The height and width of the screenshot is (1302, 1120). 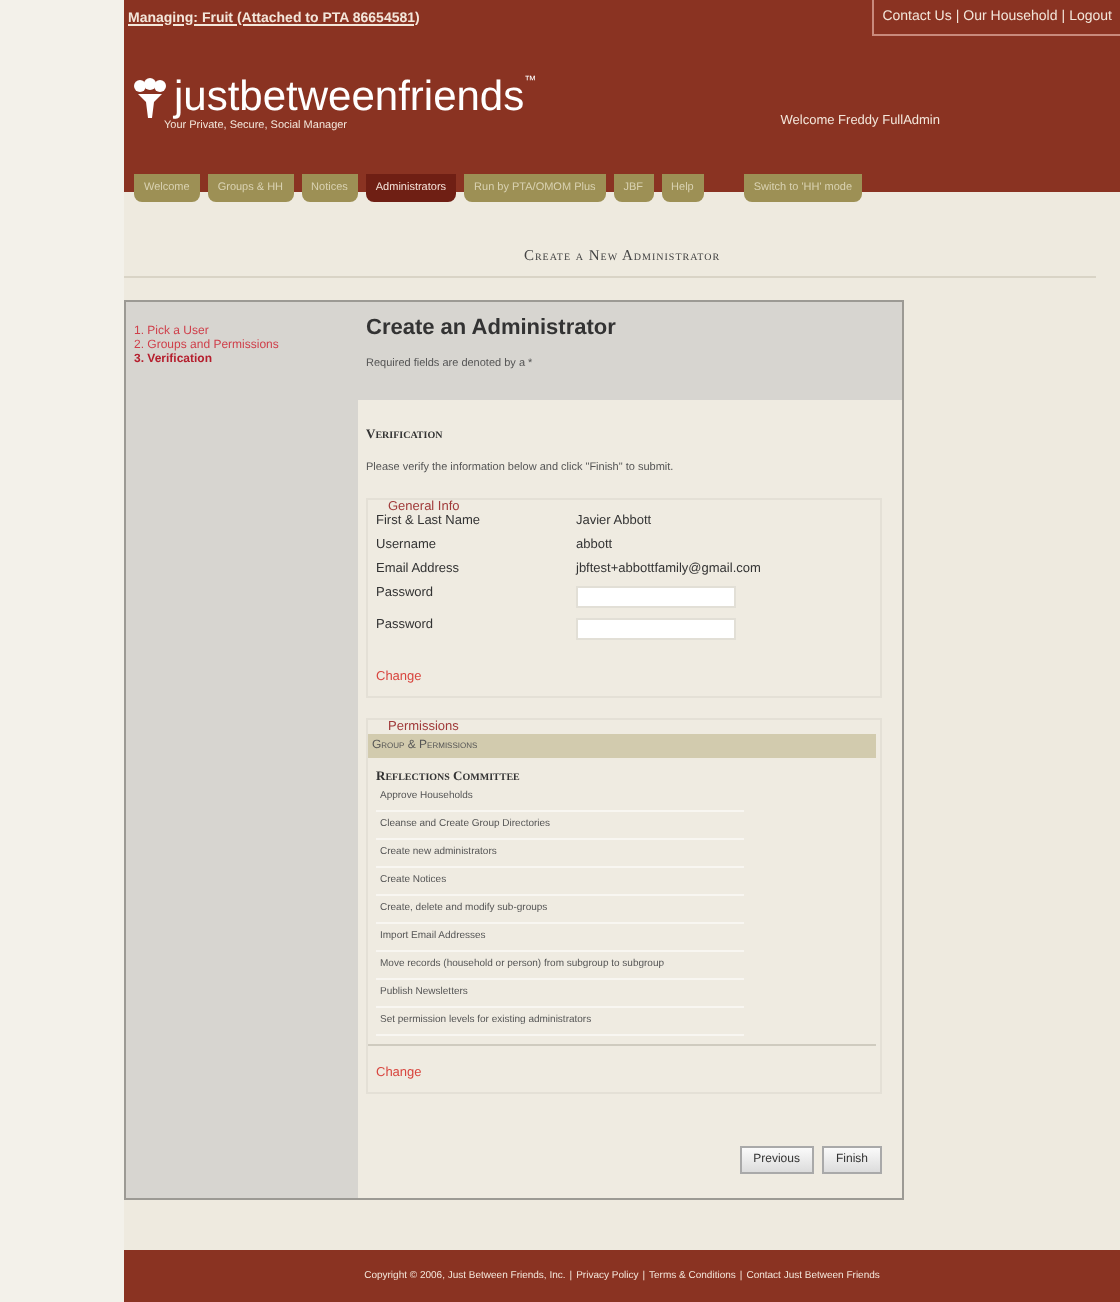 What do you see at coordinates (492, 328) in the screenshot?
I see `form-title: Create an Administrator` at bounding box center [492, 328].